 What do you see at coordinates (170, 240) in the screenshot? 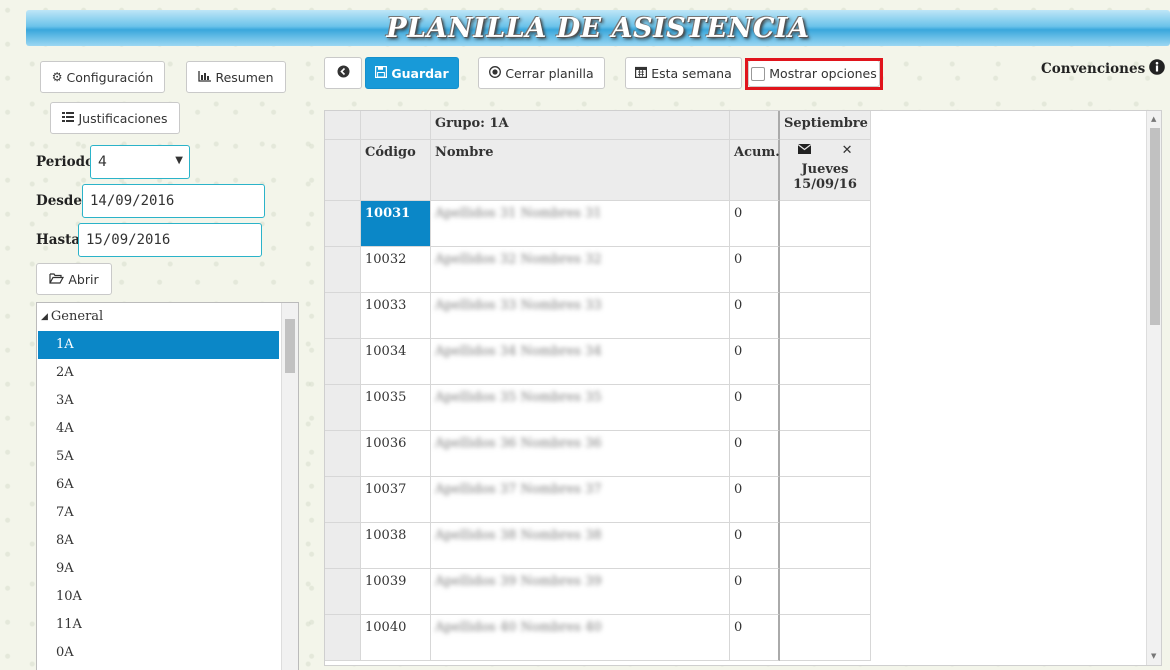
I see `hasta-field: 15/09/2016` at bounding box center [170, 240].